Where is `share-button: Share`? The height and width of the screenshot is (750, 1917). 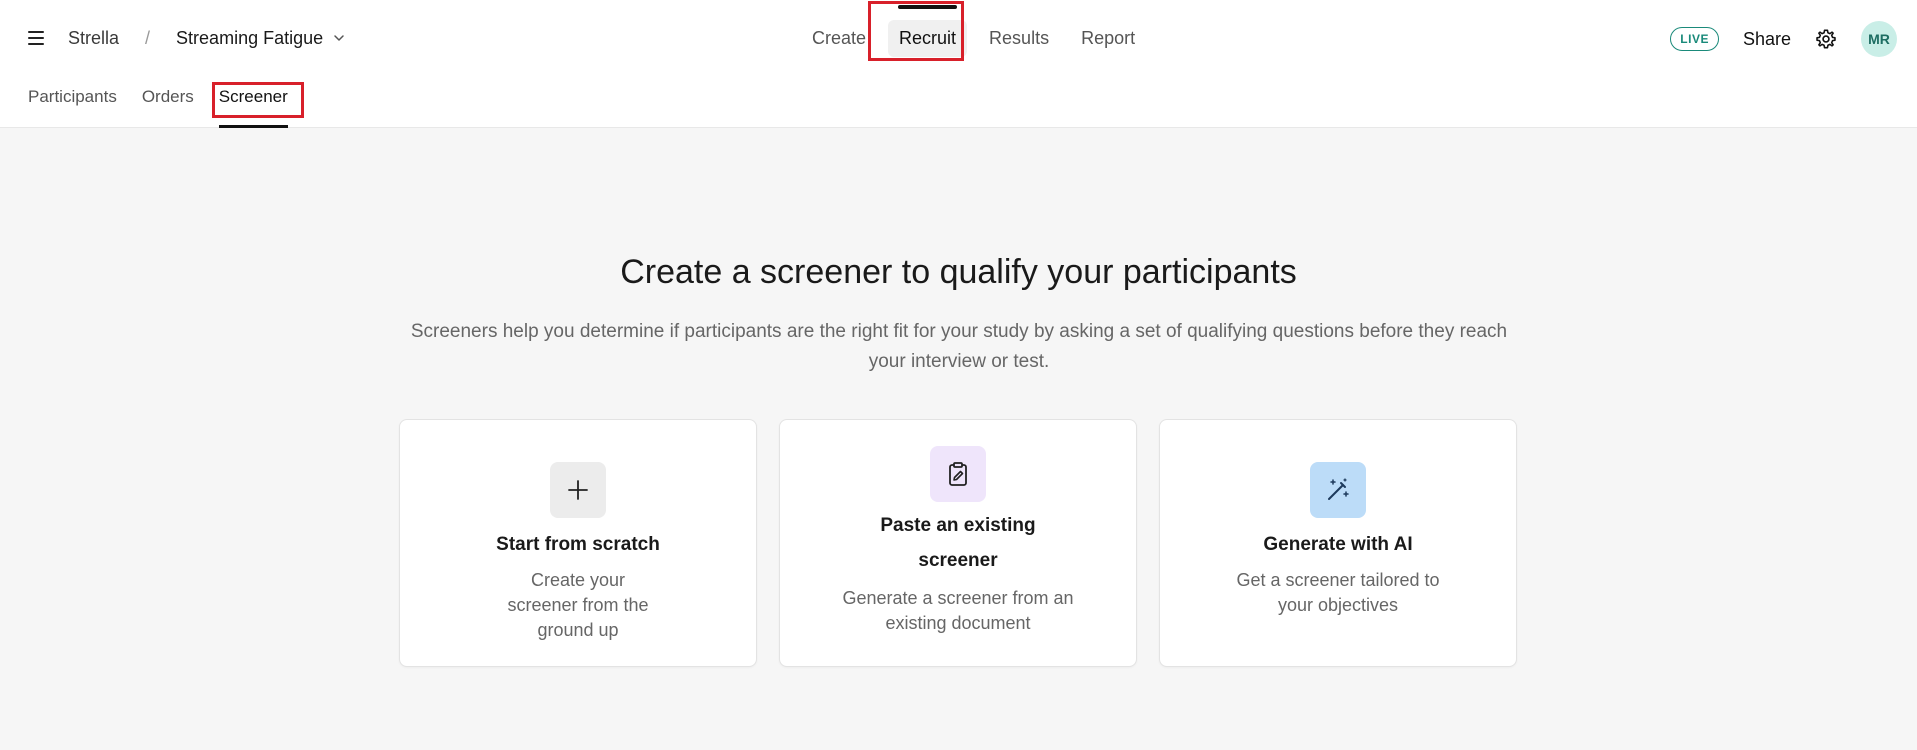 share-button: Share is located at coordinates (1767, 39).